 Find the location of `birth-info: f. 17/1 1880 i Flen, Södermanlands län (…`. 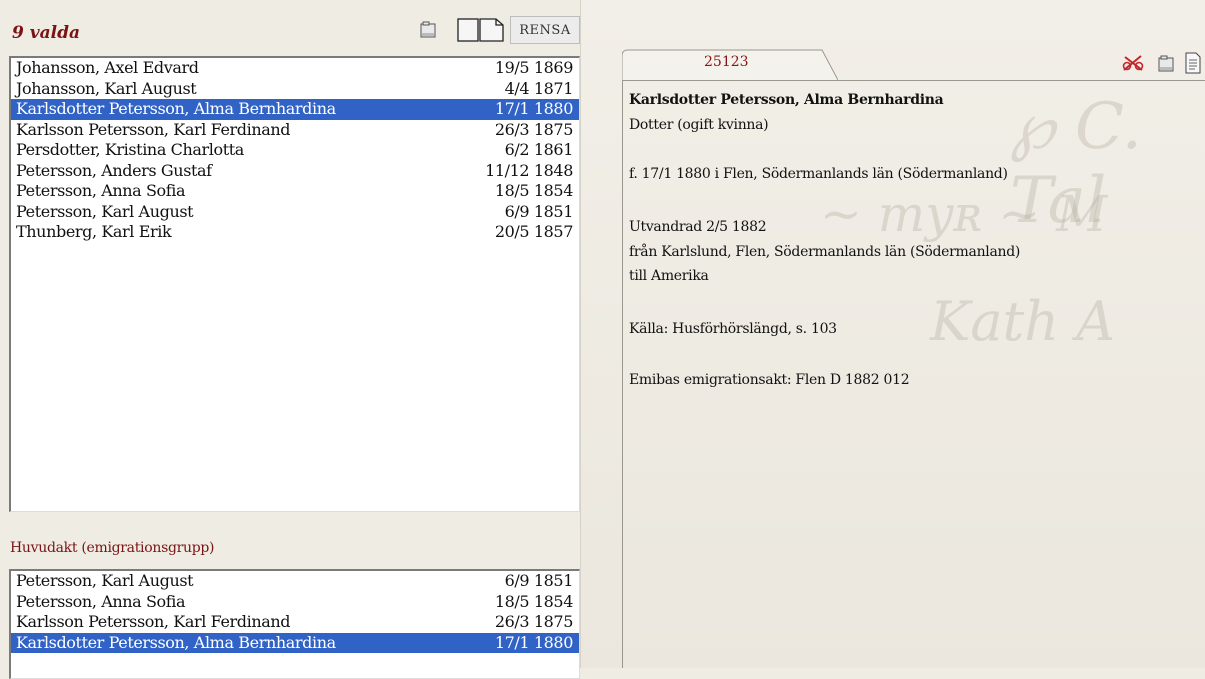

birth-info: f. 17/1 1880 i Flen, Södermanlands län (… is located at coordinates (818, 174).